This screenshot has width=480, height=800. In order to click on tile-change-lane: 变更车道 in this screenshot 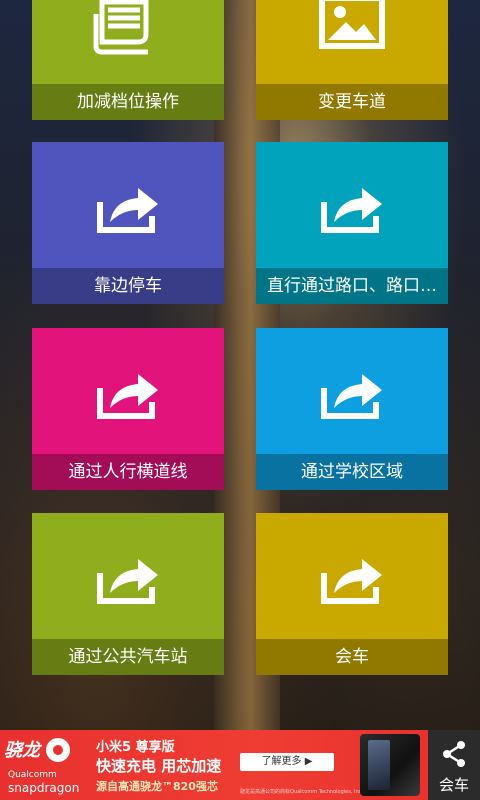, I will do `click(352, 60)`.